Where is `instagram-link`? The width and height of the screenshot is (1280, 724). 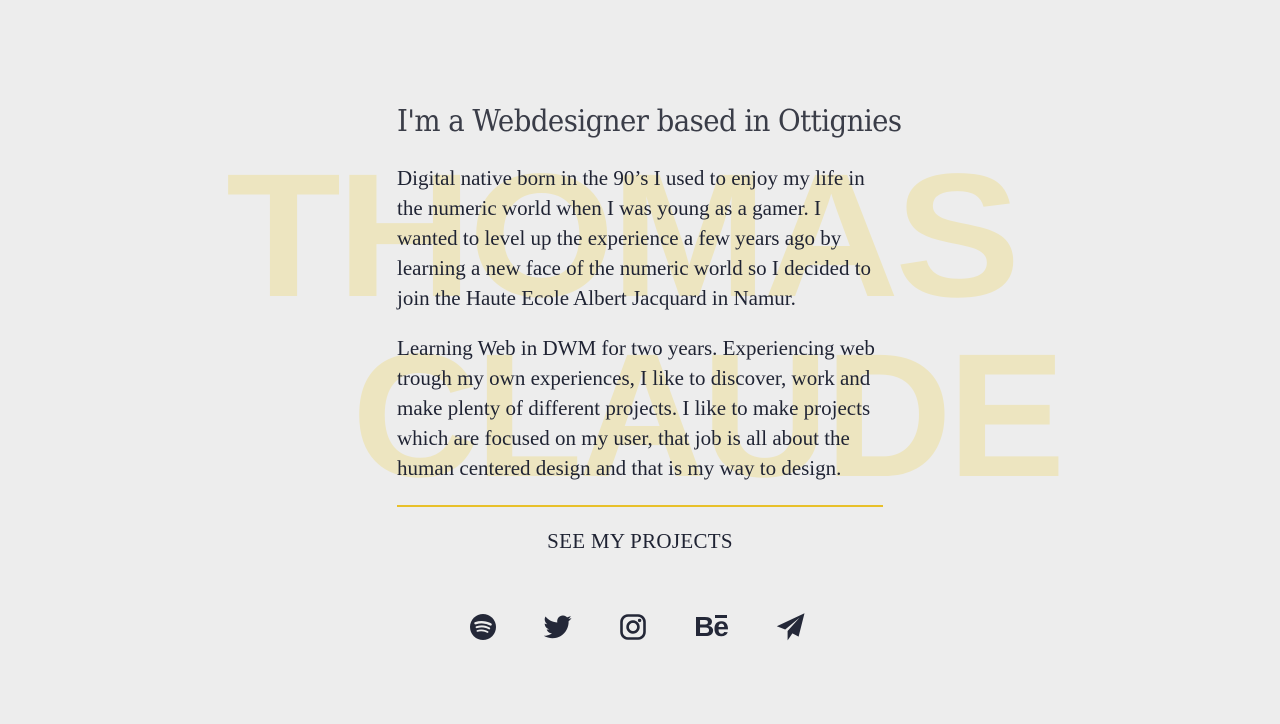
instagram-link is located at coordinates (633, 627).